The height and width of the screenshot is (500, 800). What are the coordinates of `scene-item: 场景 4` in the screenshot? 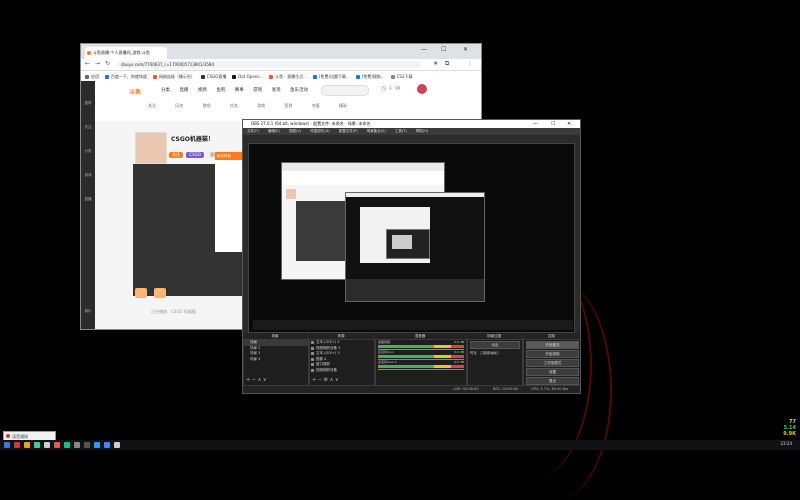 It's located at (276, 360).